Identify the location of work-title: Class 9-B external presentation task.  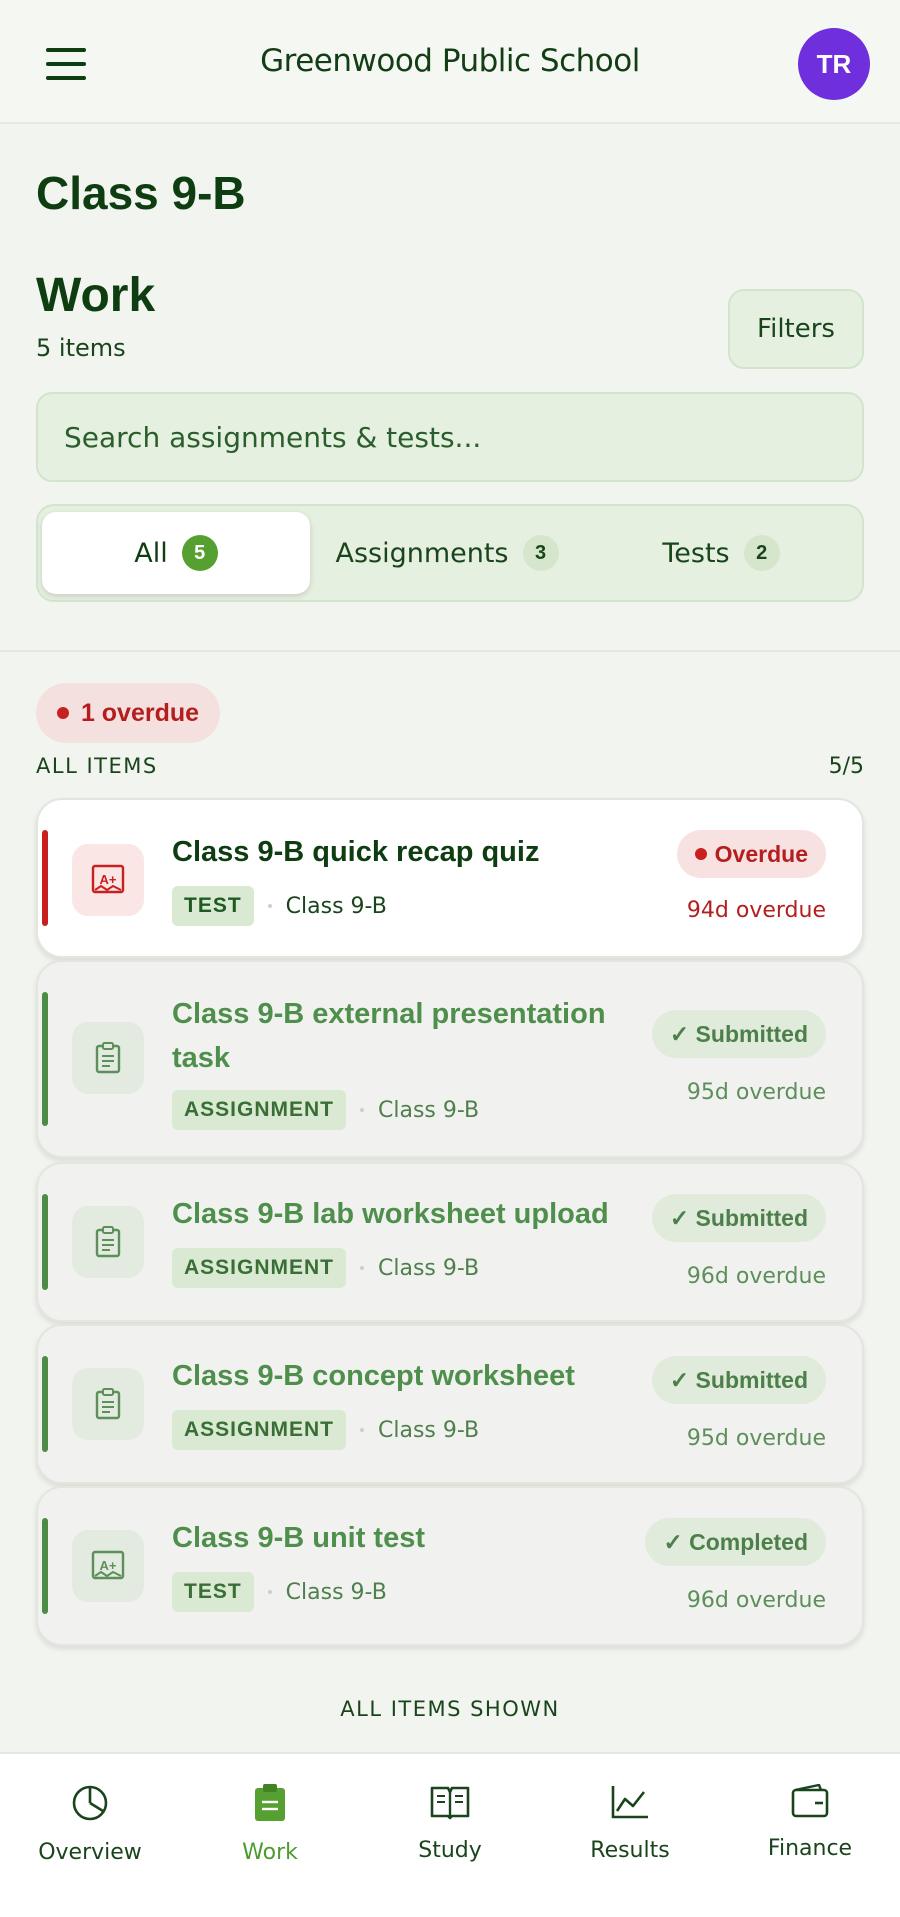
(389, 1036).